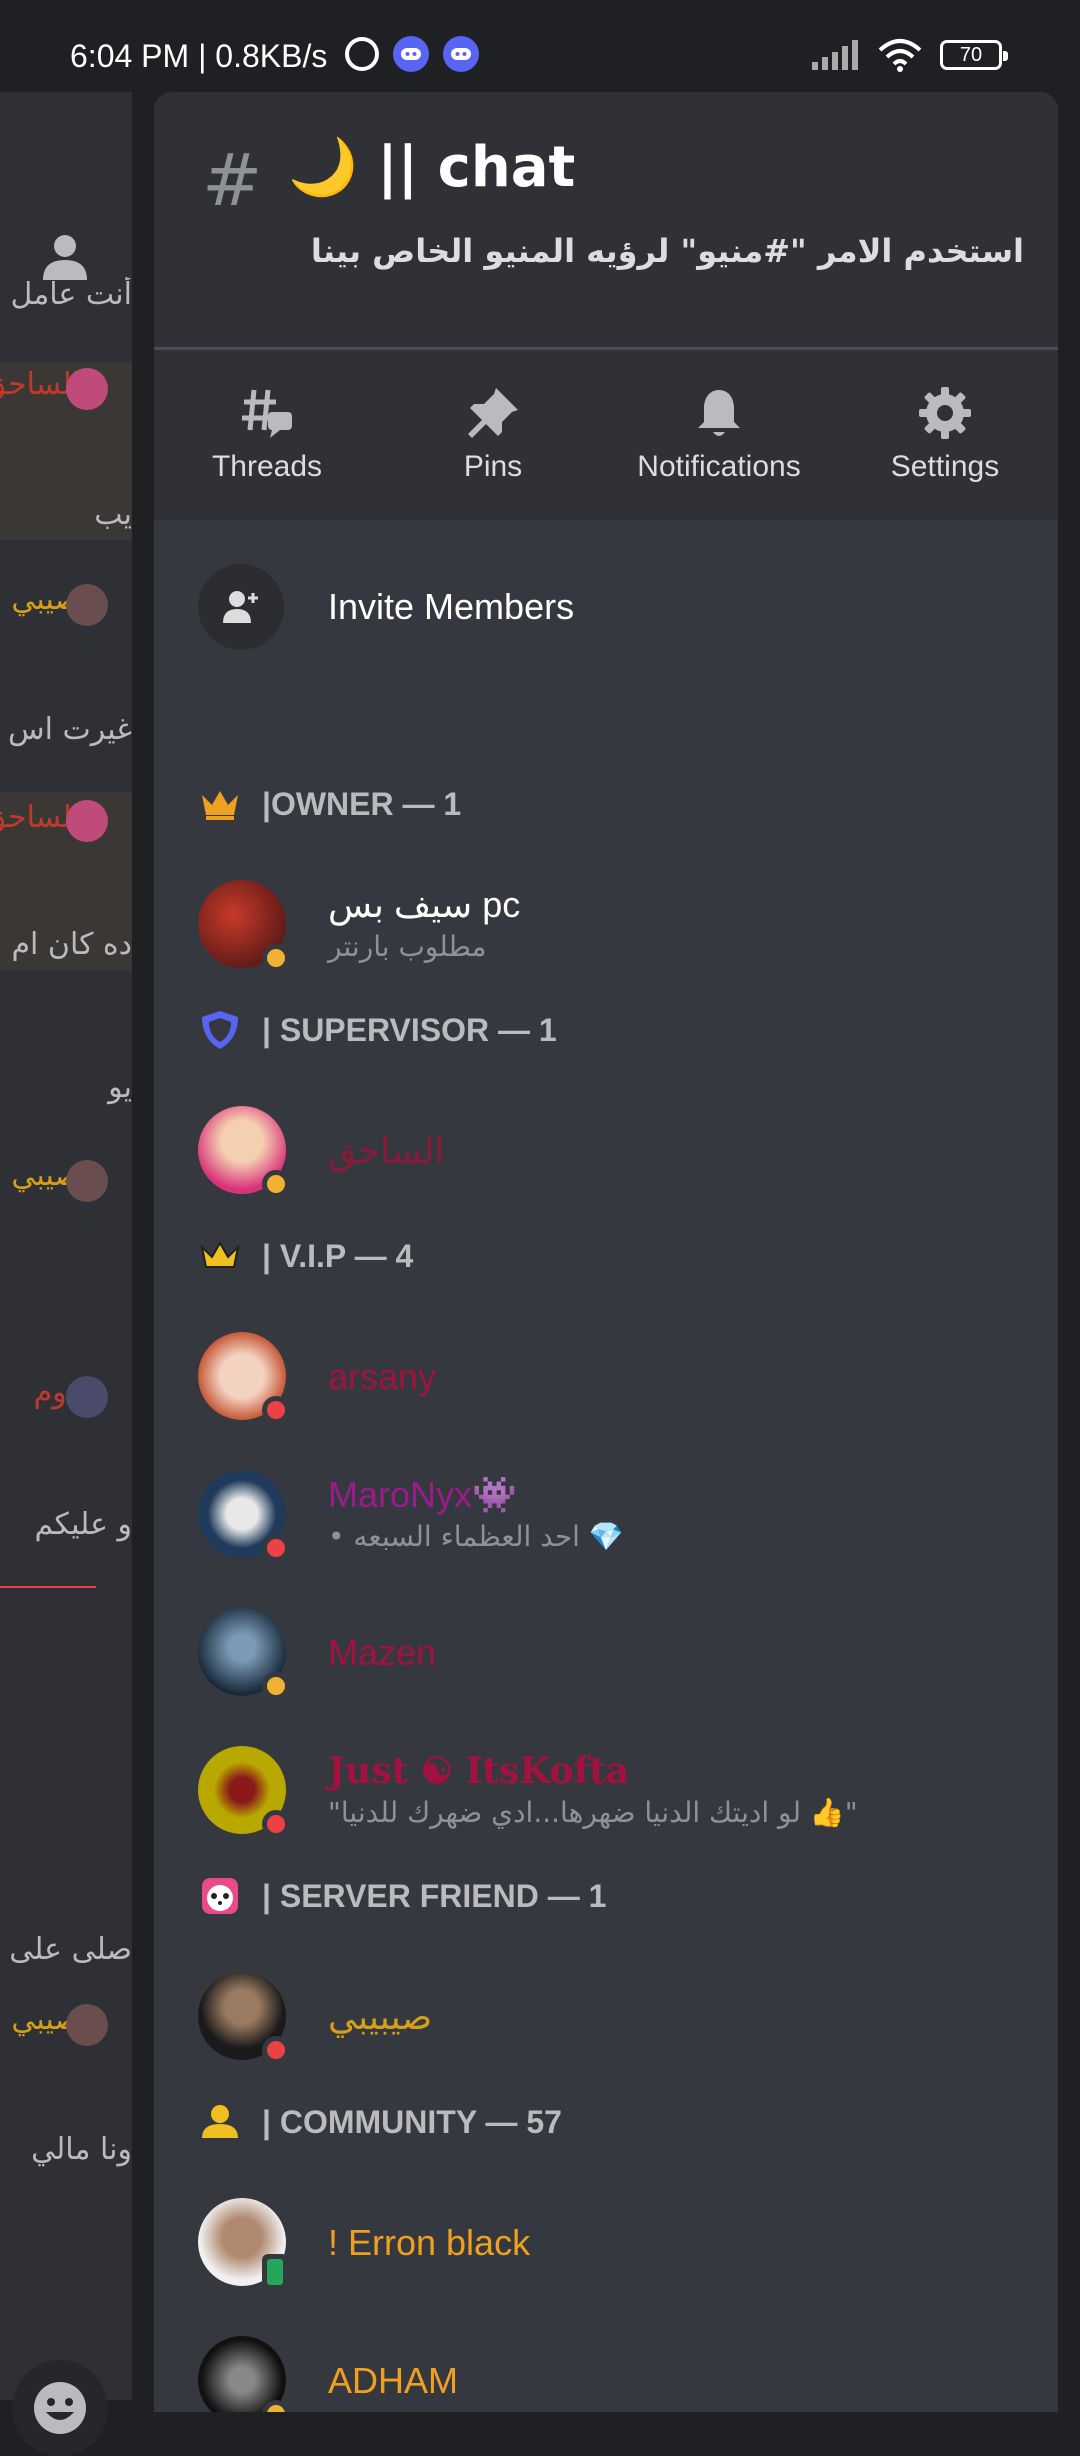 Image resolution: width=1080 pixels, height=2456 pixels. I want to click on member-name: arsany, so click(382, 1376).